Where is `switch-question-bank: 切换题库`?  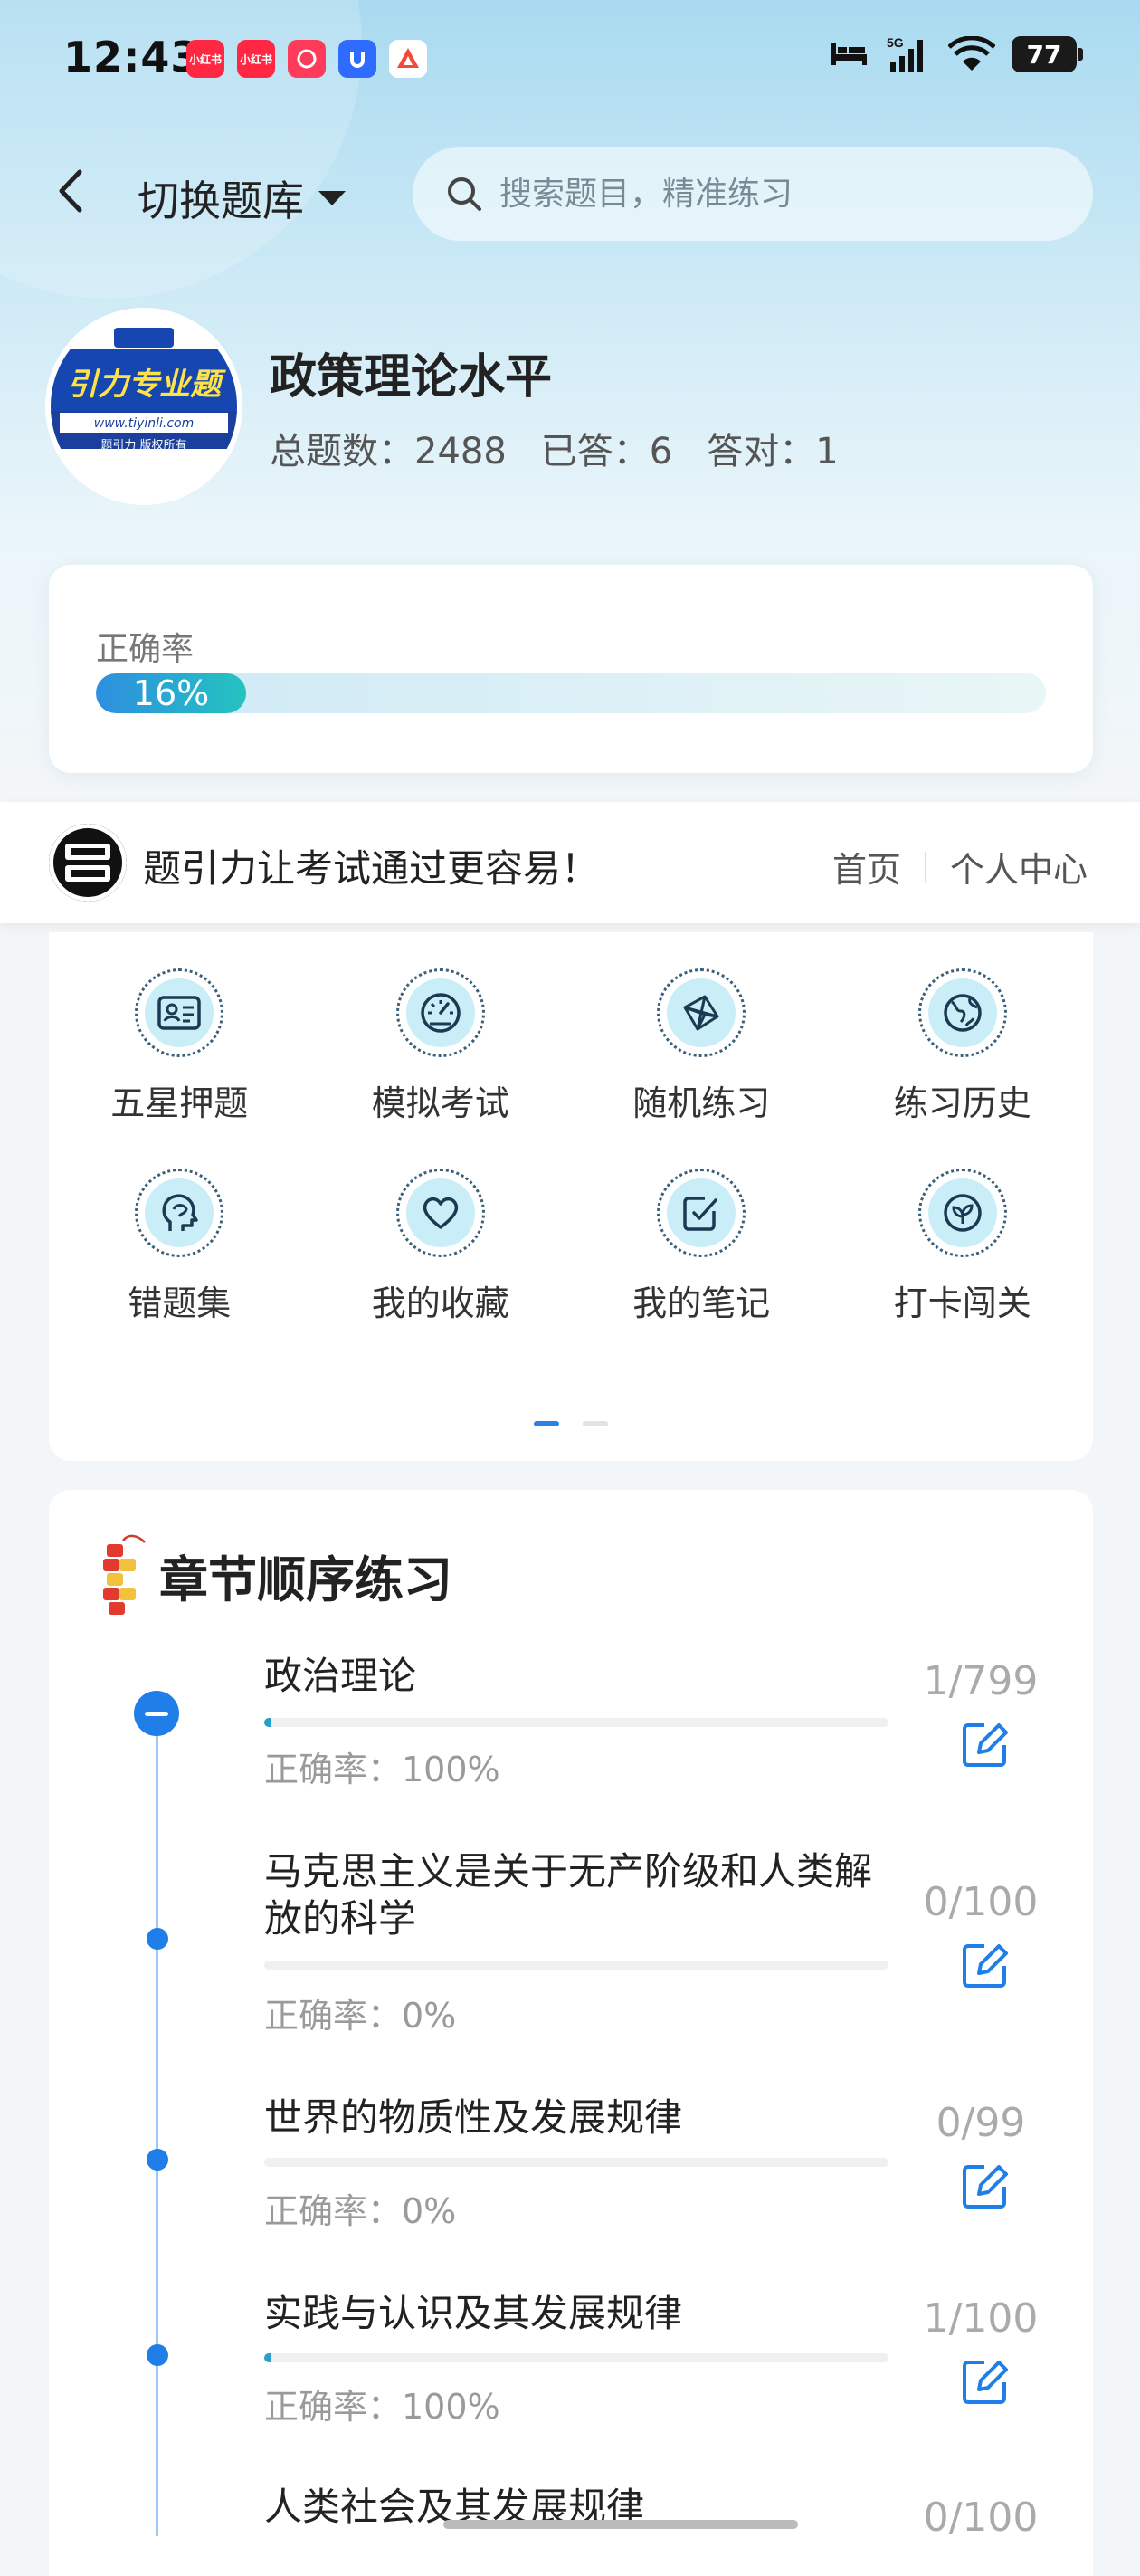 switch-question-bank: 切换题库 is located at coordinates (243, 198).